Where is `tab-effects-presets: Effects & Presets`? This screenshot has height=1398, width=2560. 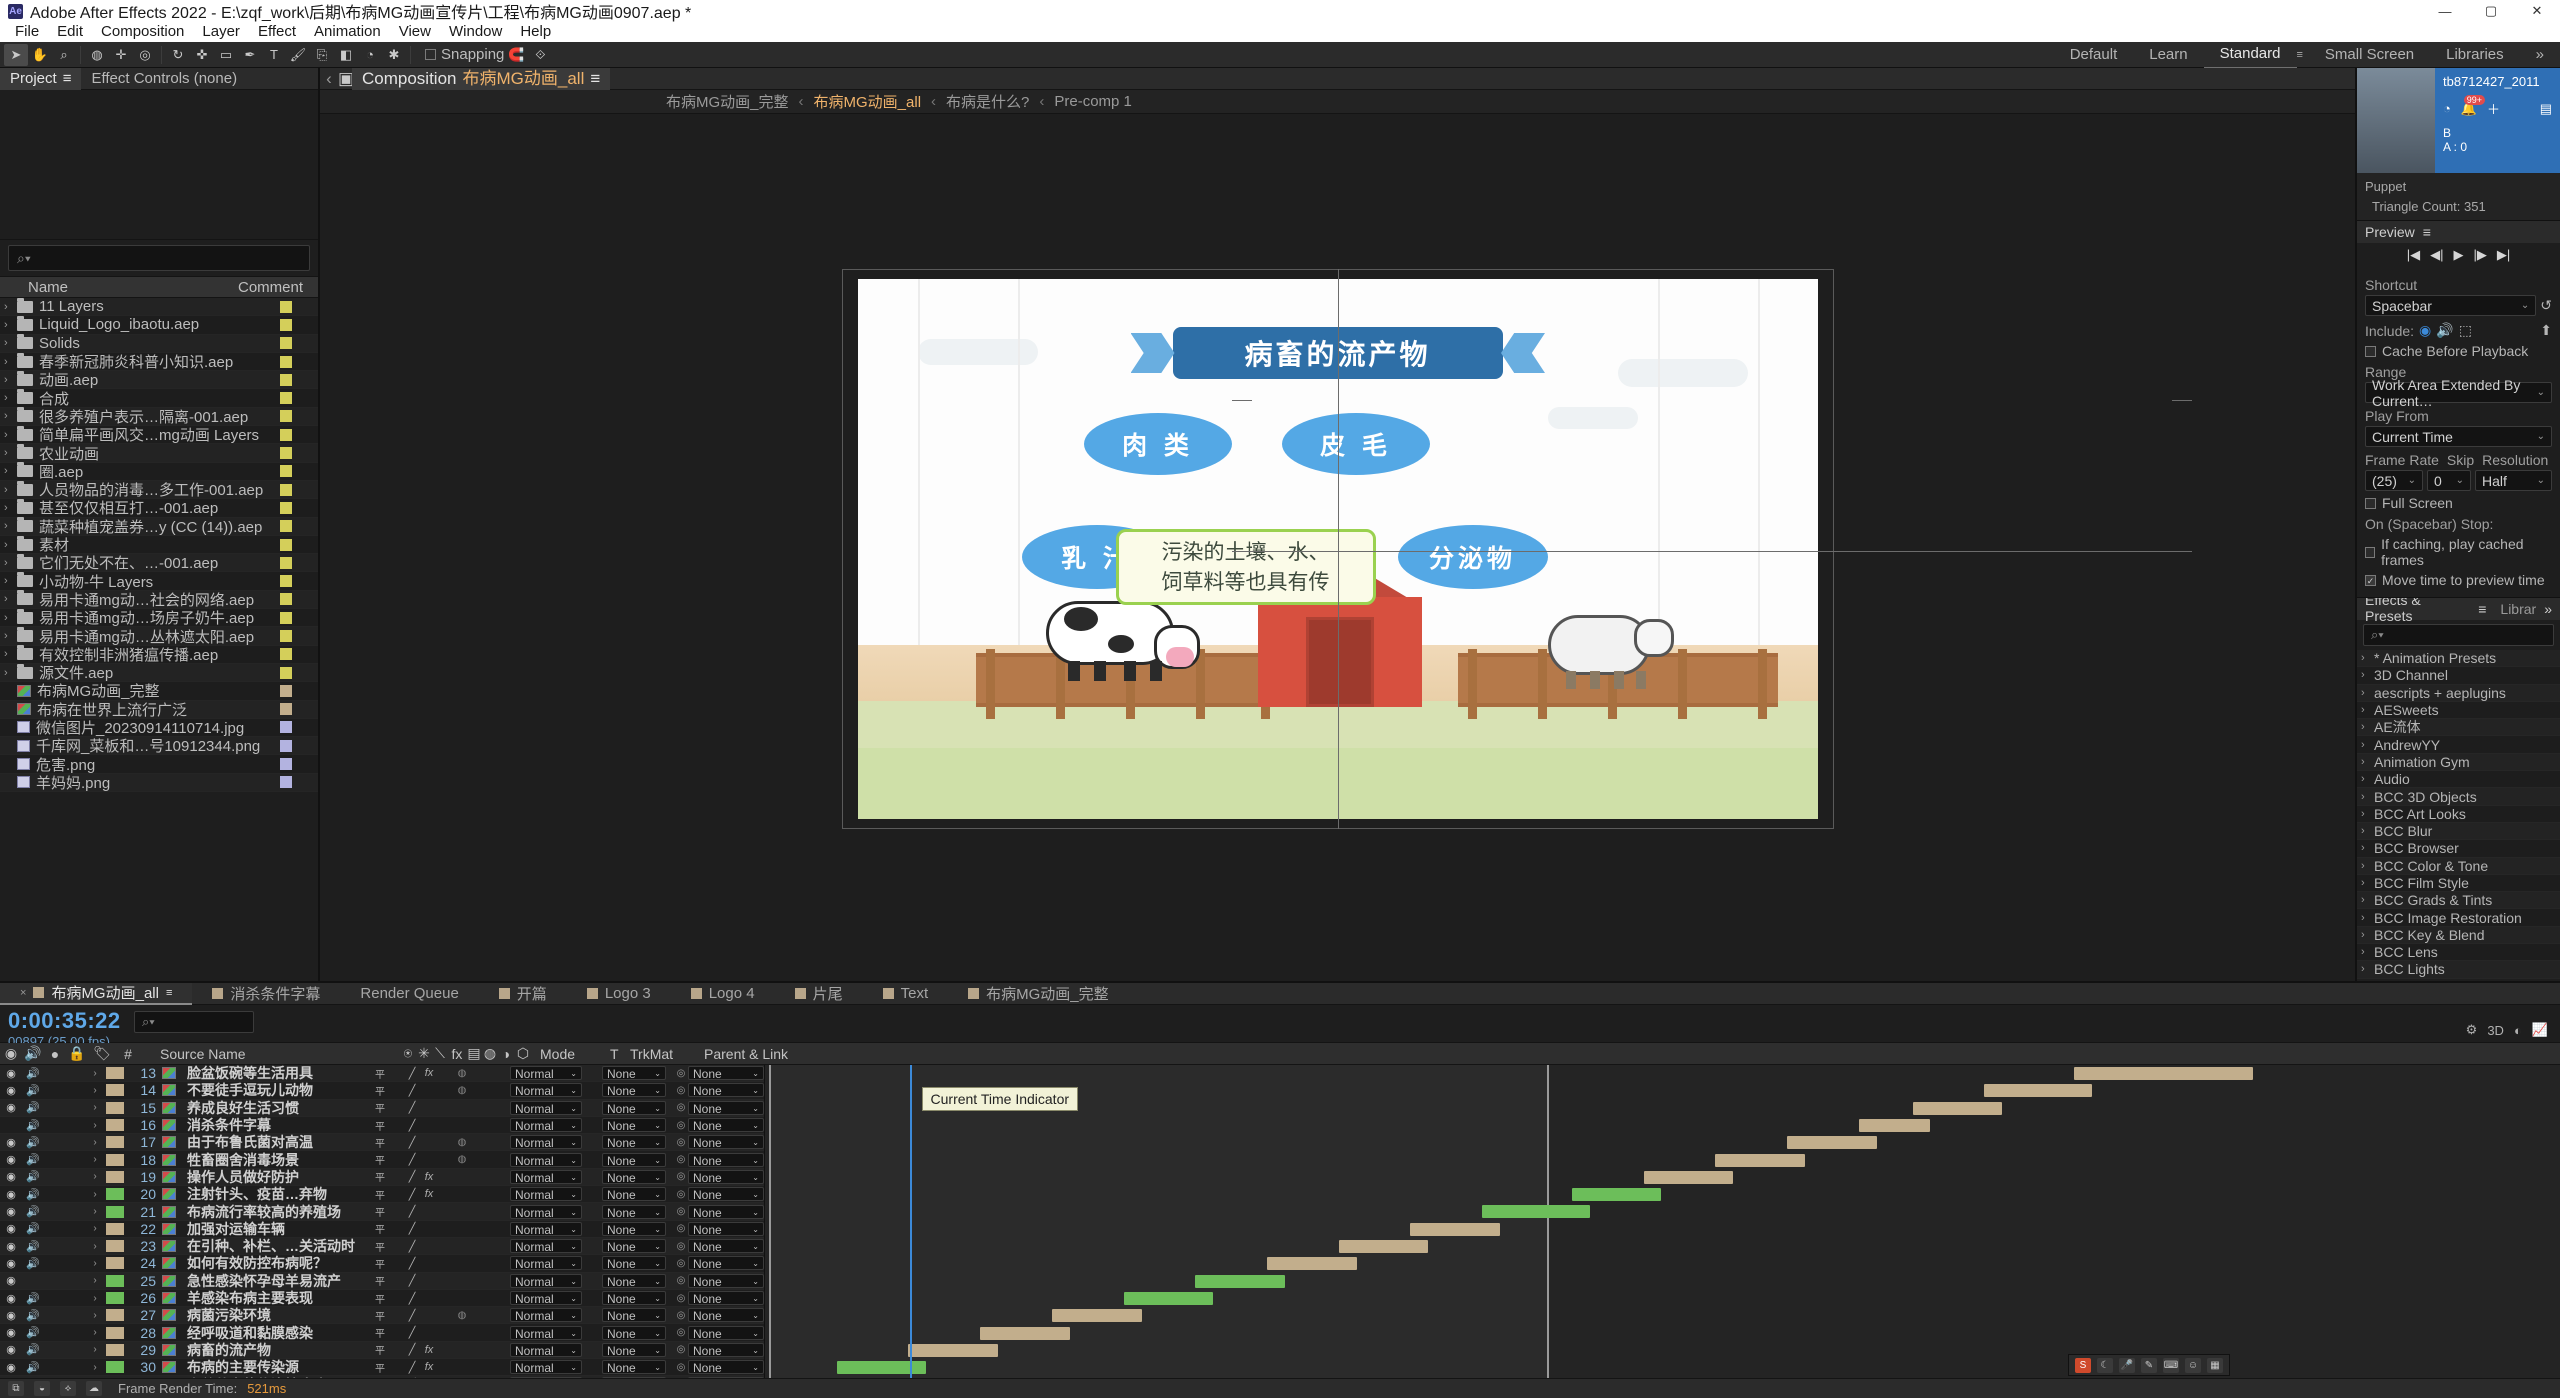 tab-effects-presets: Effects & Presets is located at coordinates (2418, 612).